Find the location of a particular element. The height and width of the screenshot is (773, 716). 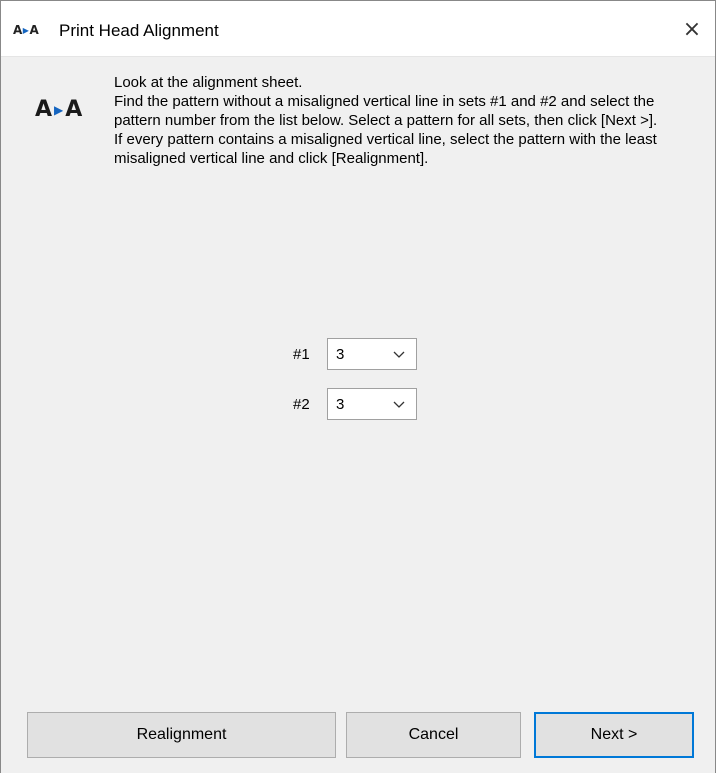

alignment-graphic-icon: A ▶ A is located at coordinates (59, 109).